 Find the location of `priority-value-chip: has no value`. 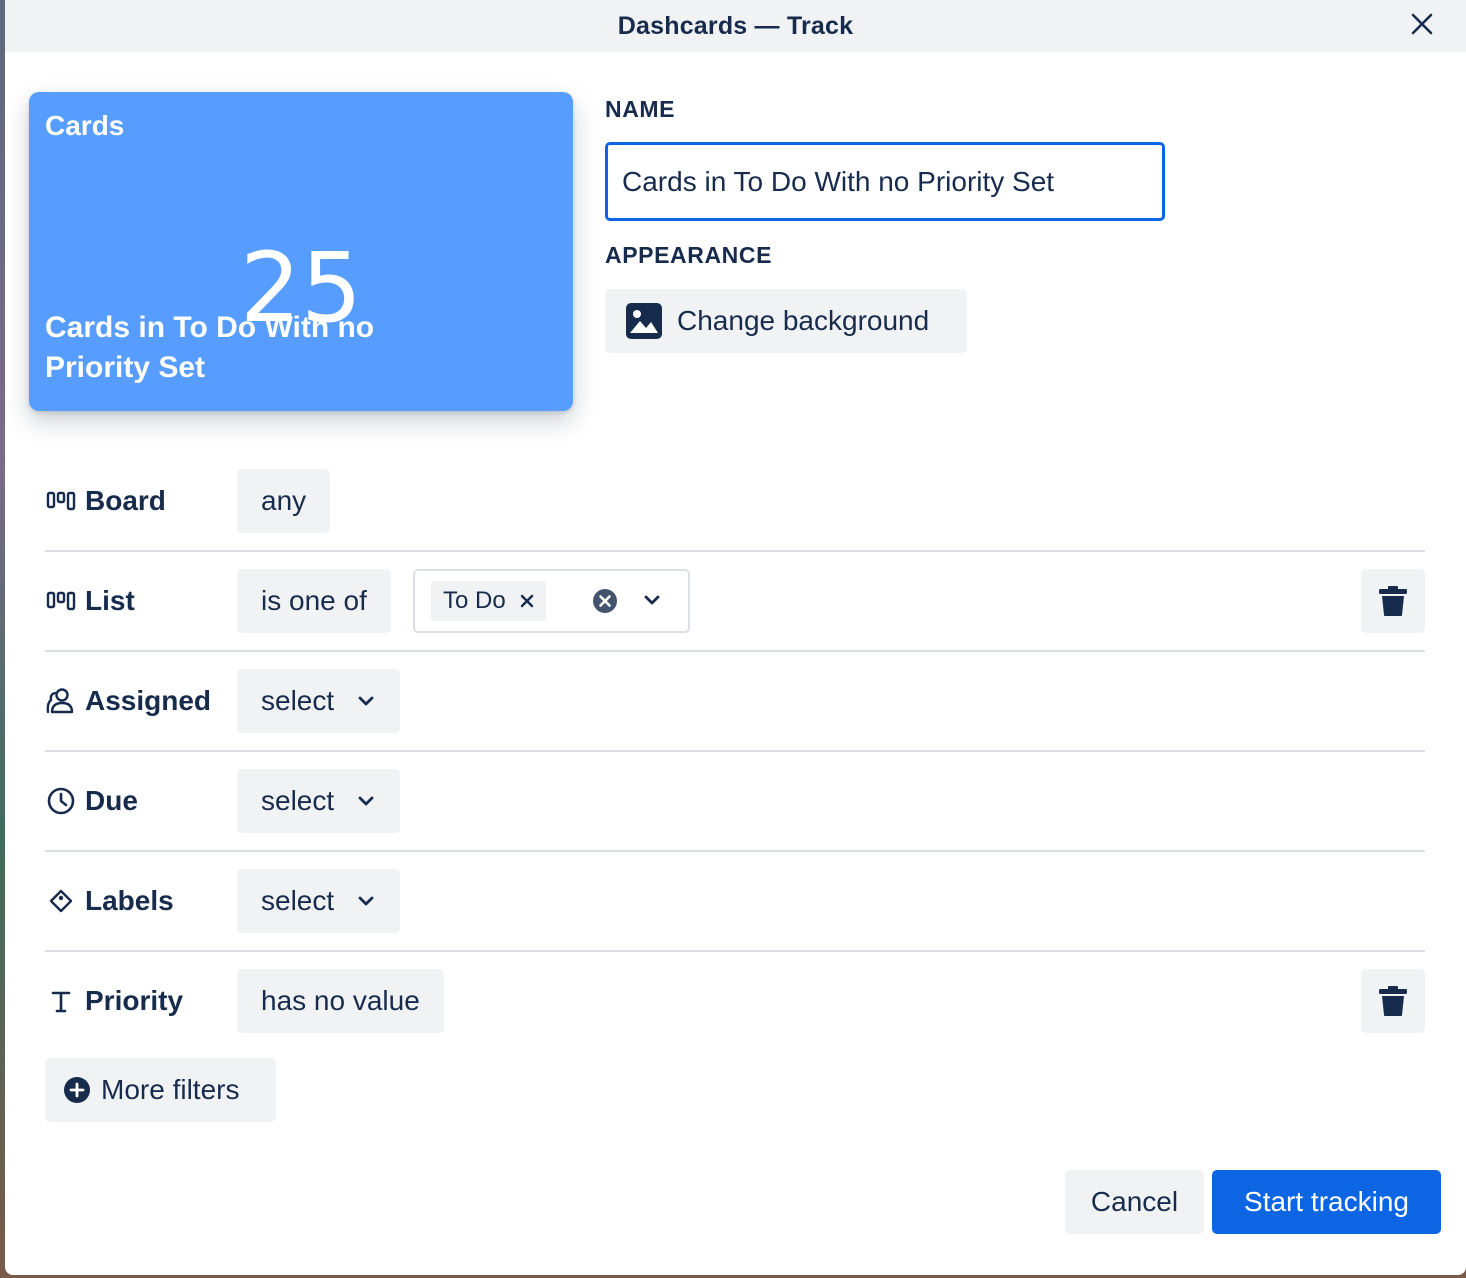

priority-value-chip: has no value is located at coordinates (340, 1001).